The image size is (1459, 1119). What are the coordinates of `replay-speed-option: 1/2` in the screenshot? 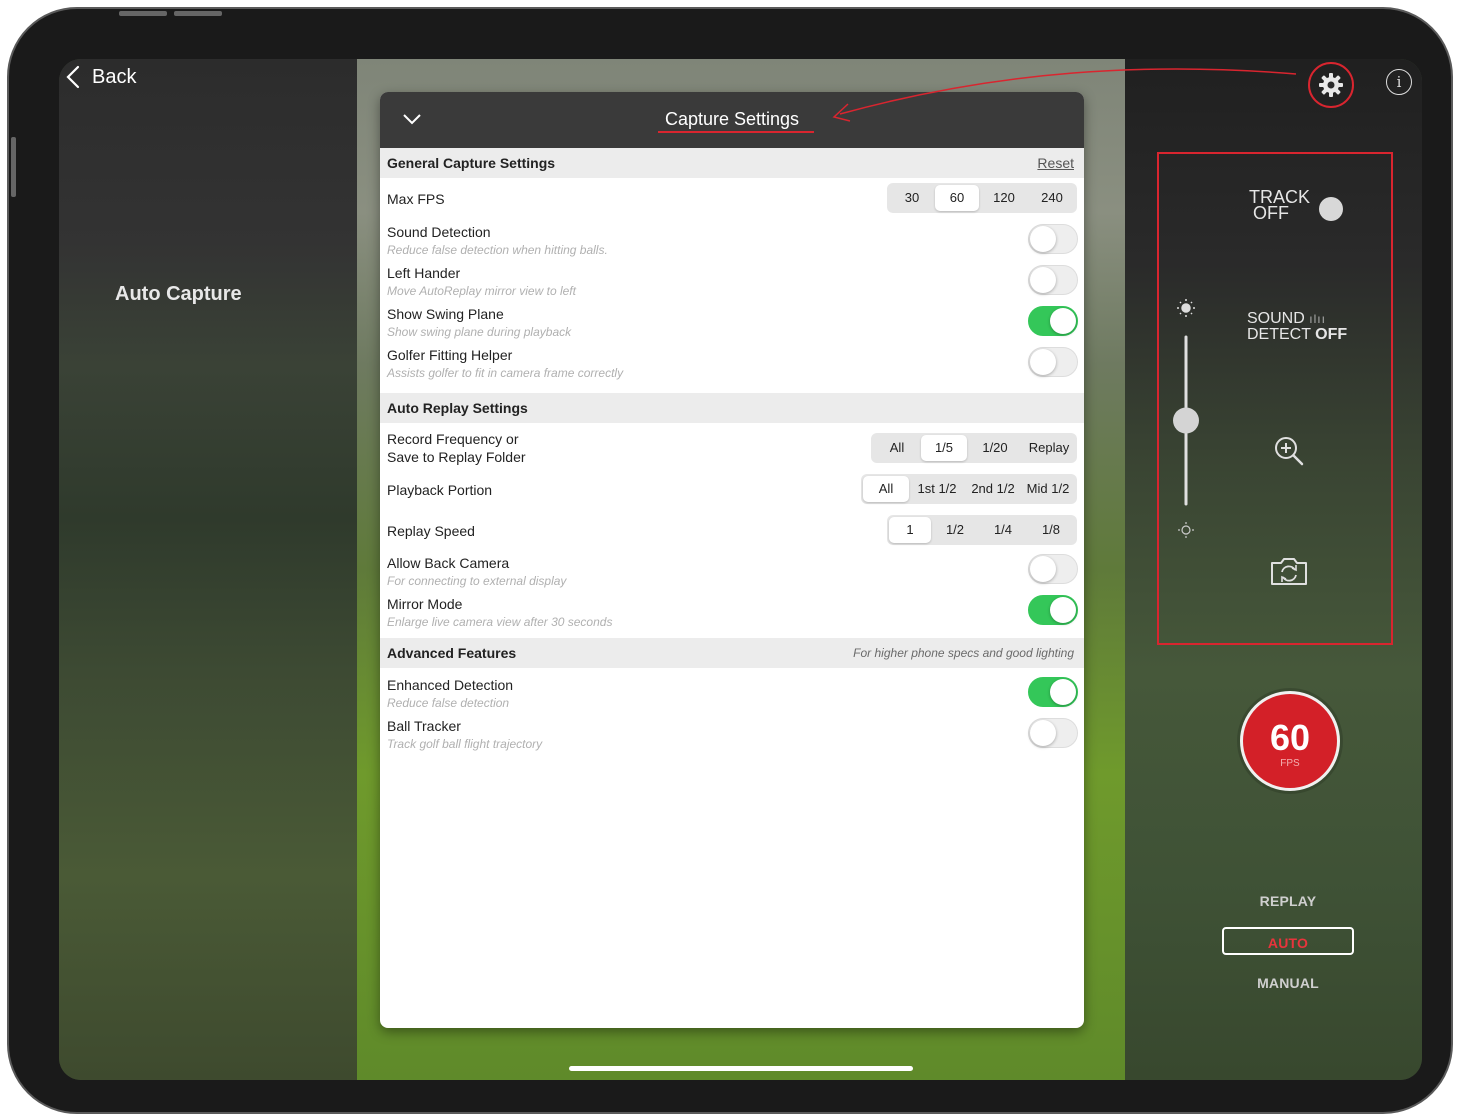 It's located at (955, 530).